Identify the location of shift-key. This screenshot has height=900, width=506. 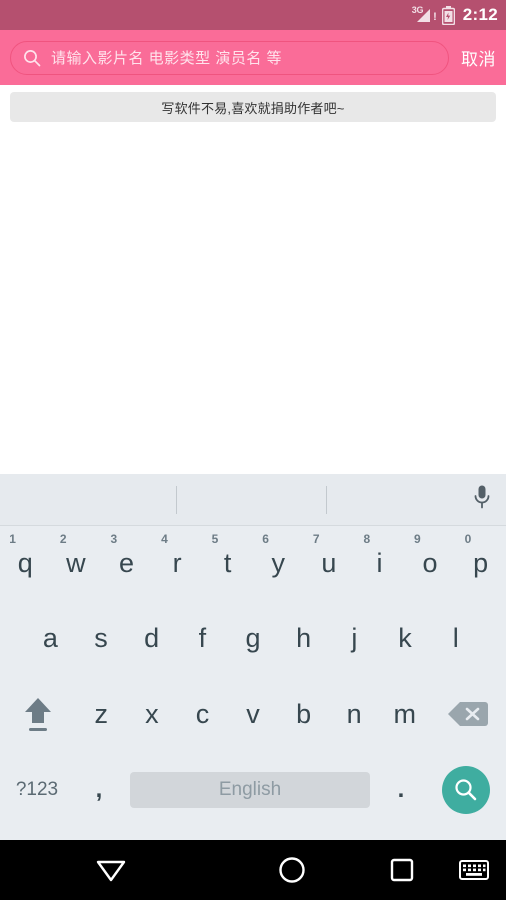
(38, 714).